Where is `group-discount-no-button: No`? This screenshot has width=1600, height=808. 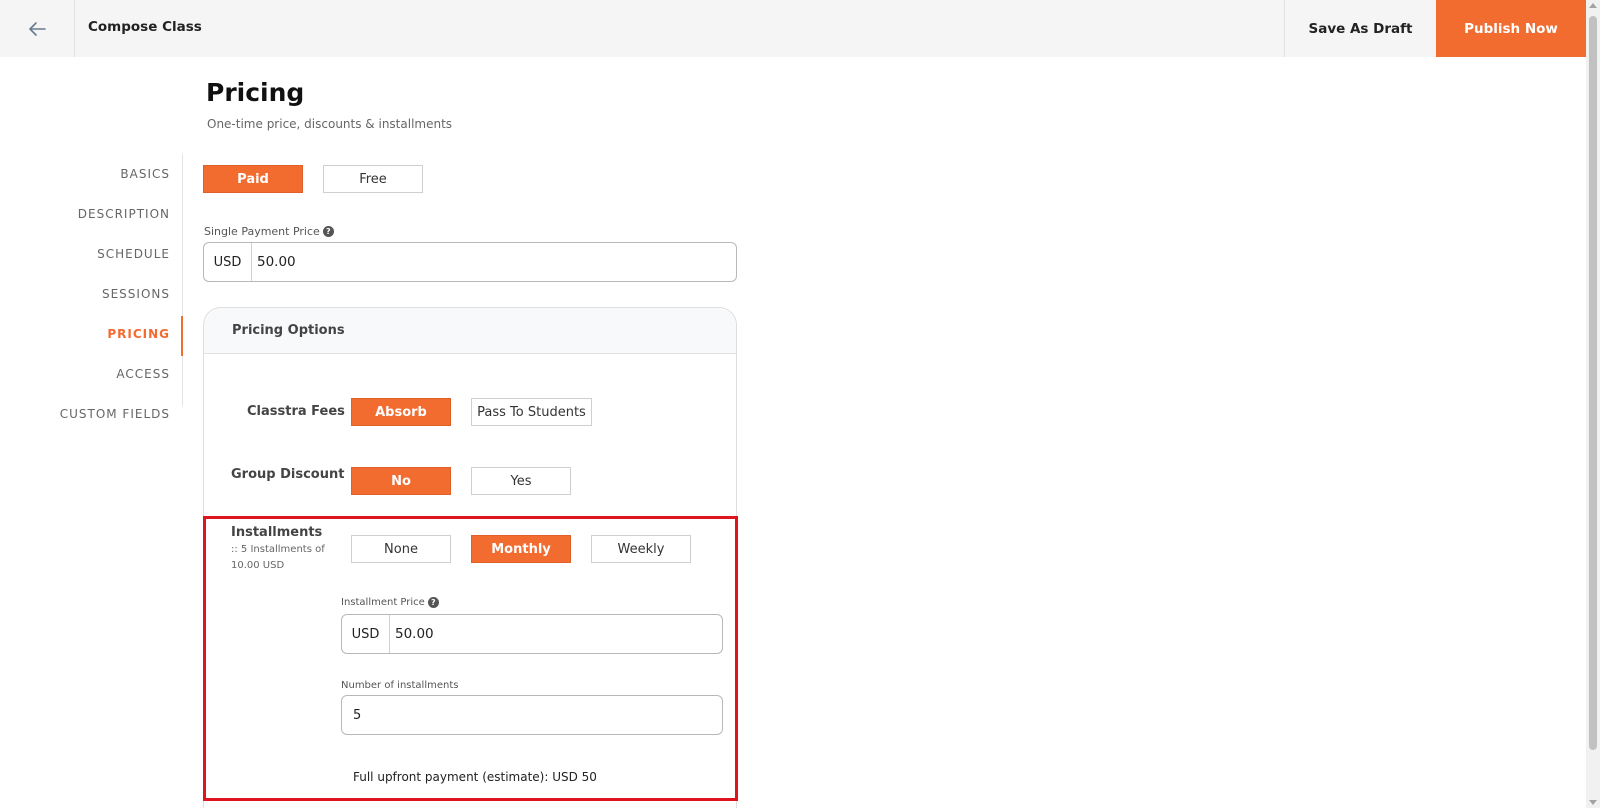
group-discount-no-button: No is located at coordinates (401, 481).